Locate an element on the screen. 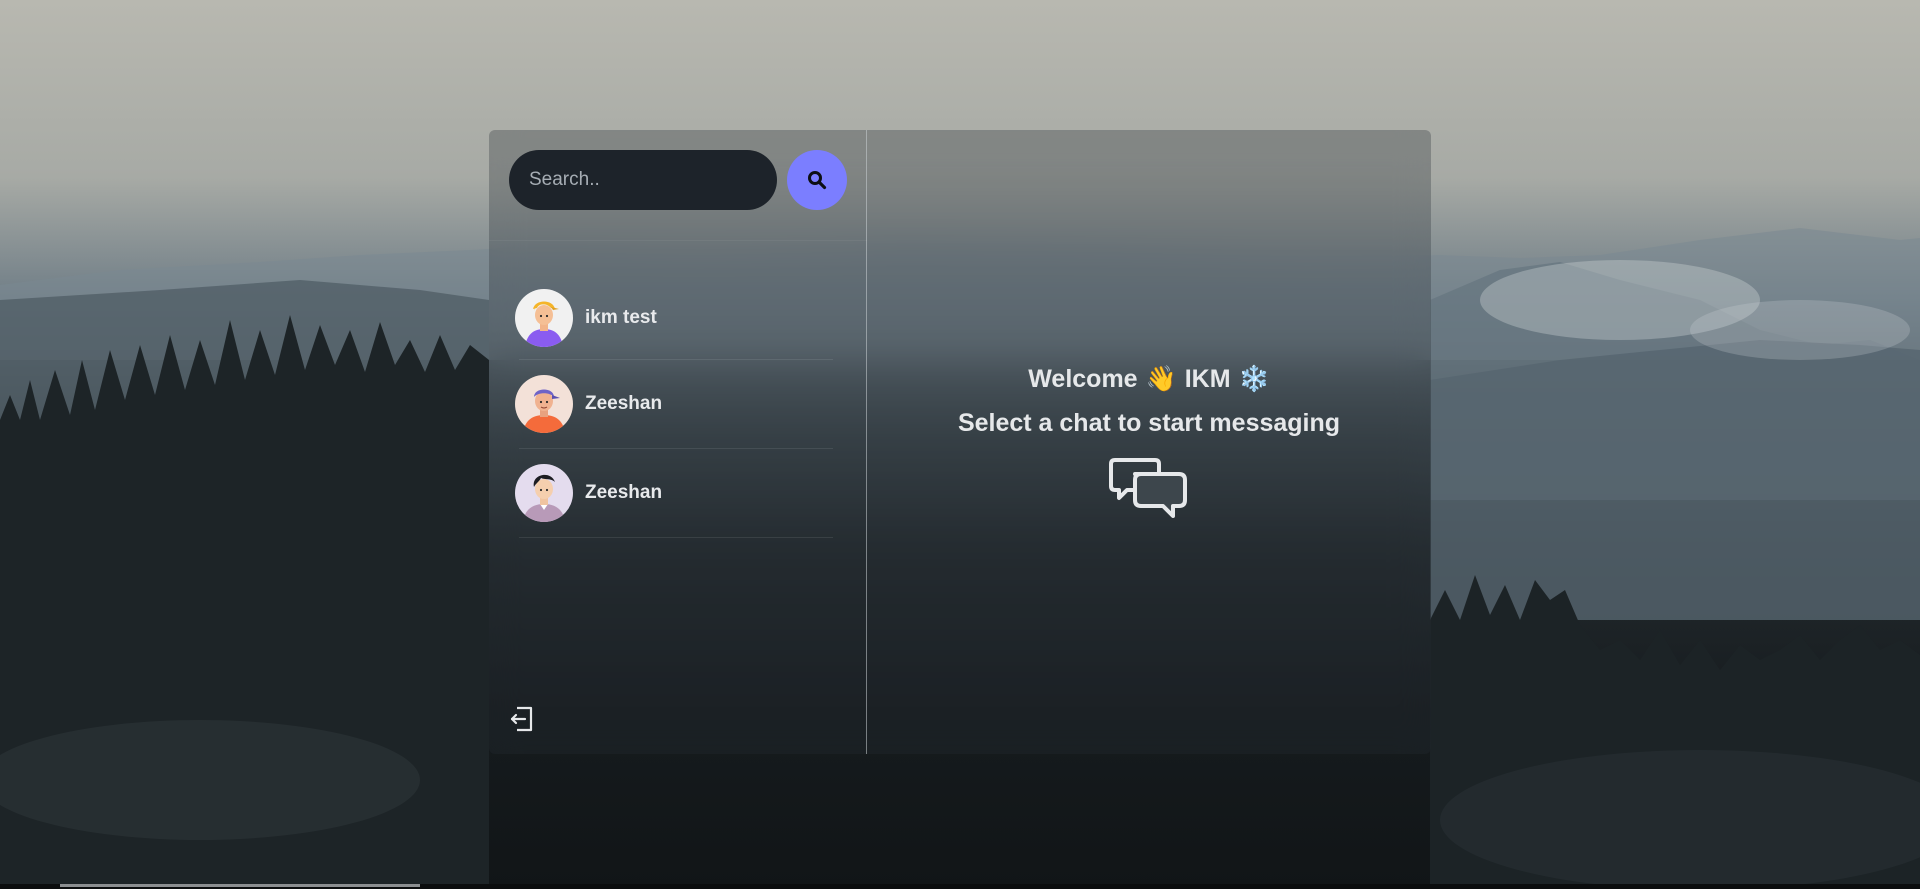 This screenshot has width=1920, height=889. chat-bubbles-icon is located at coordinates (1149, 488).